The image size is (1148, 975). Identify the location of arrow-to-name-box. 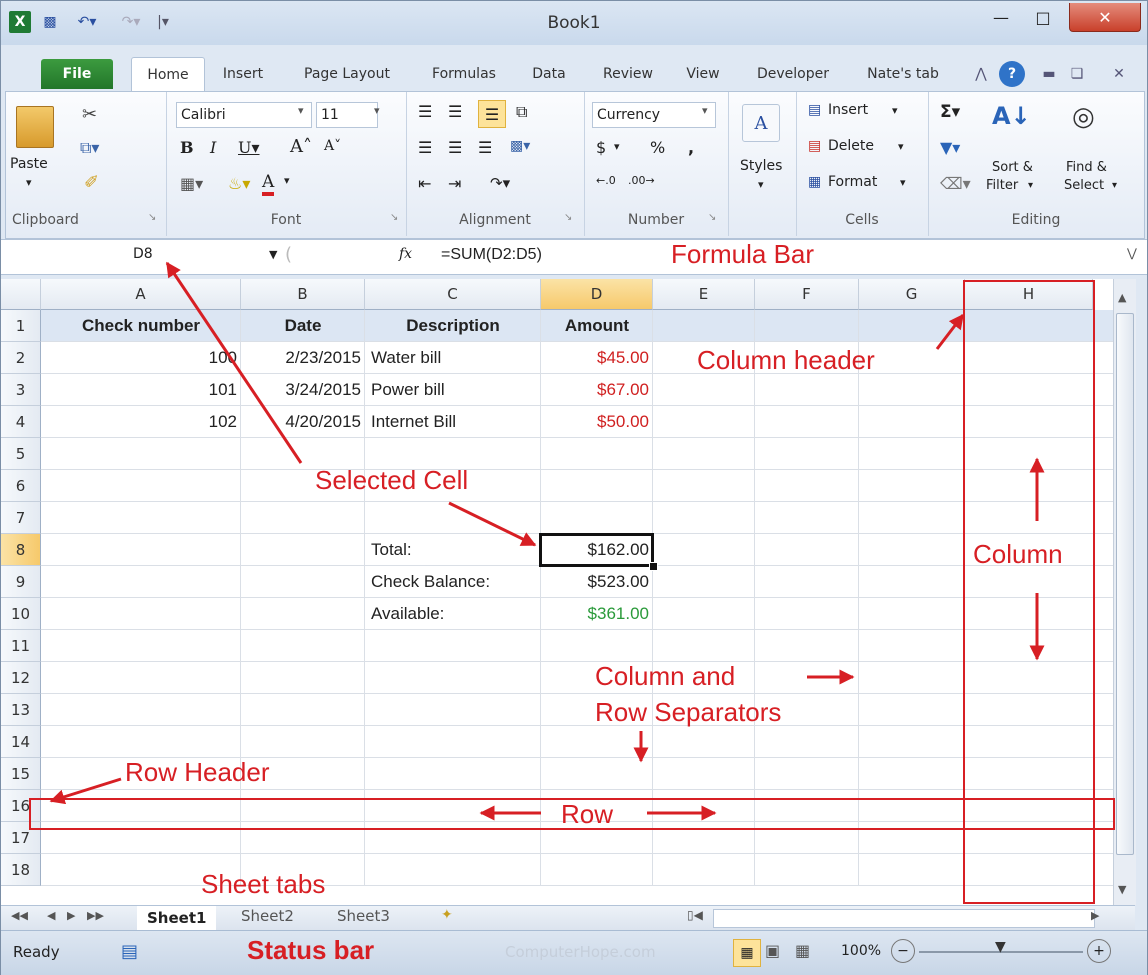
(234, 362).